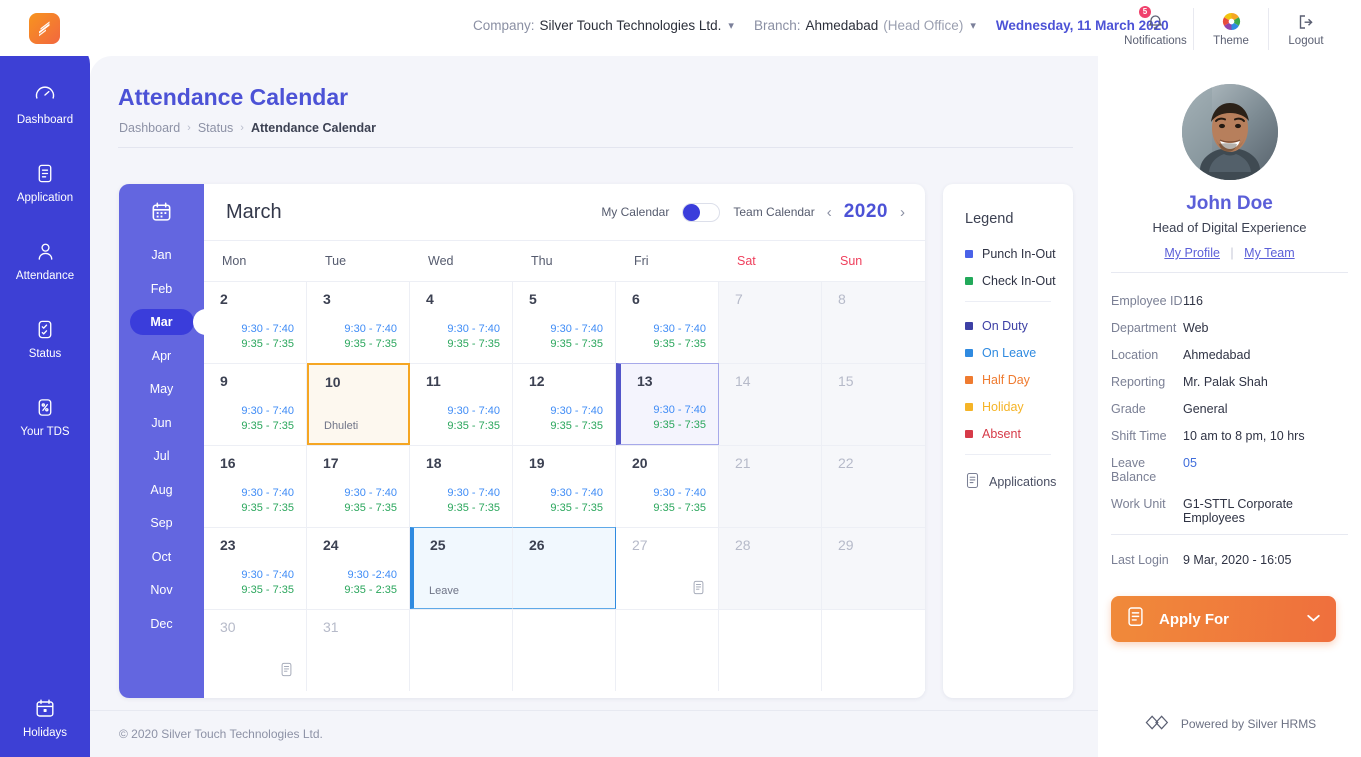 Image resolution: width=1361 pixels, height=757 pixels. What do you see at coordinates (667, 486) in the screenshot?
I see `calendar-day-20: 20 9:30 - 7:40 9:35 - 7:35` at bounding box center [667, 486].